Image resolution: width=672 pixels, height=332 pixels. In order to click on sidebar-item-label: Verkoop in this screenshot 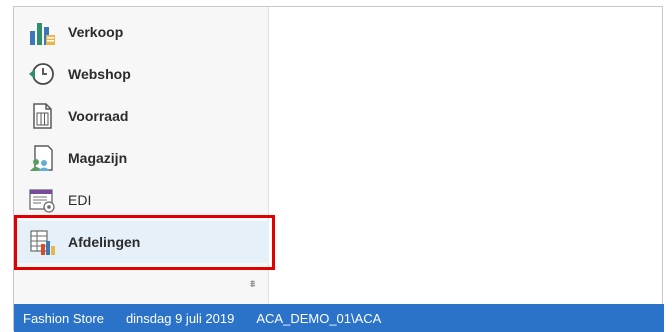, I will do `click(96, 32)`.